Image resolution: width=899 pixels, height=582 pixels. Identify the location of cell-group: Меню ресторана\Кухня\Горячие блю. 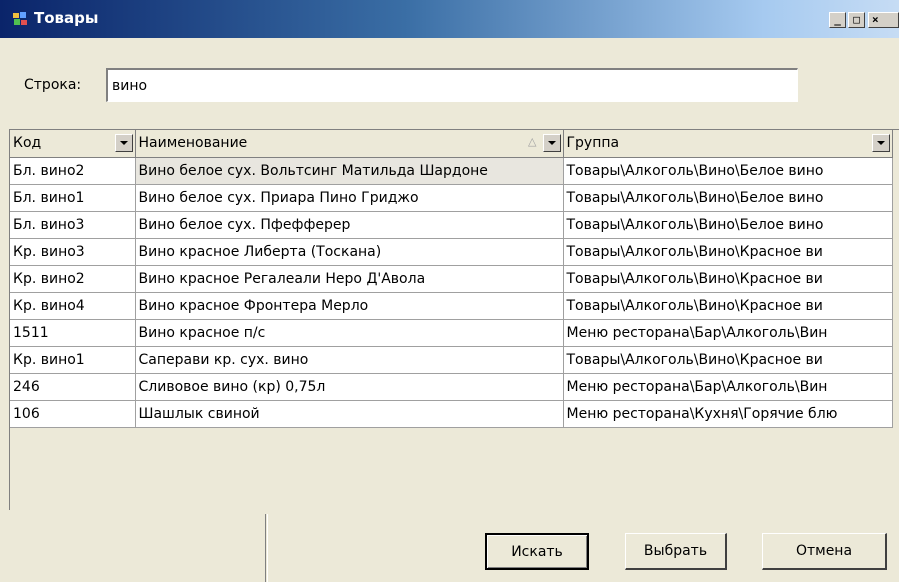
(728, 414).